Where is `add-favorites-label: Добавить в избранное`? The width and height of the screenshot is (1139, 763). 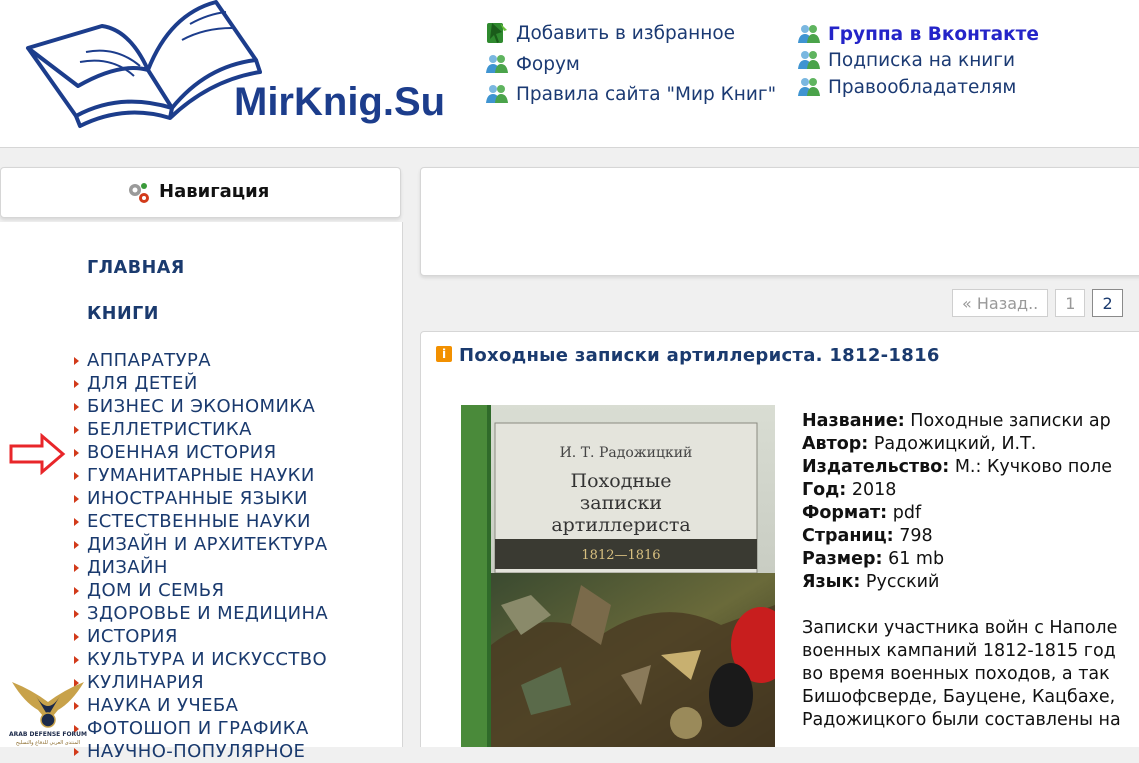 add-favorites-label: Добавить в избранное is located at coordinates (626, 33).